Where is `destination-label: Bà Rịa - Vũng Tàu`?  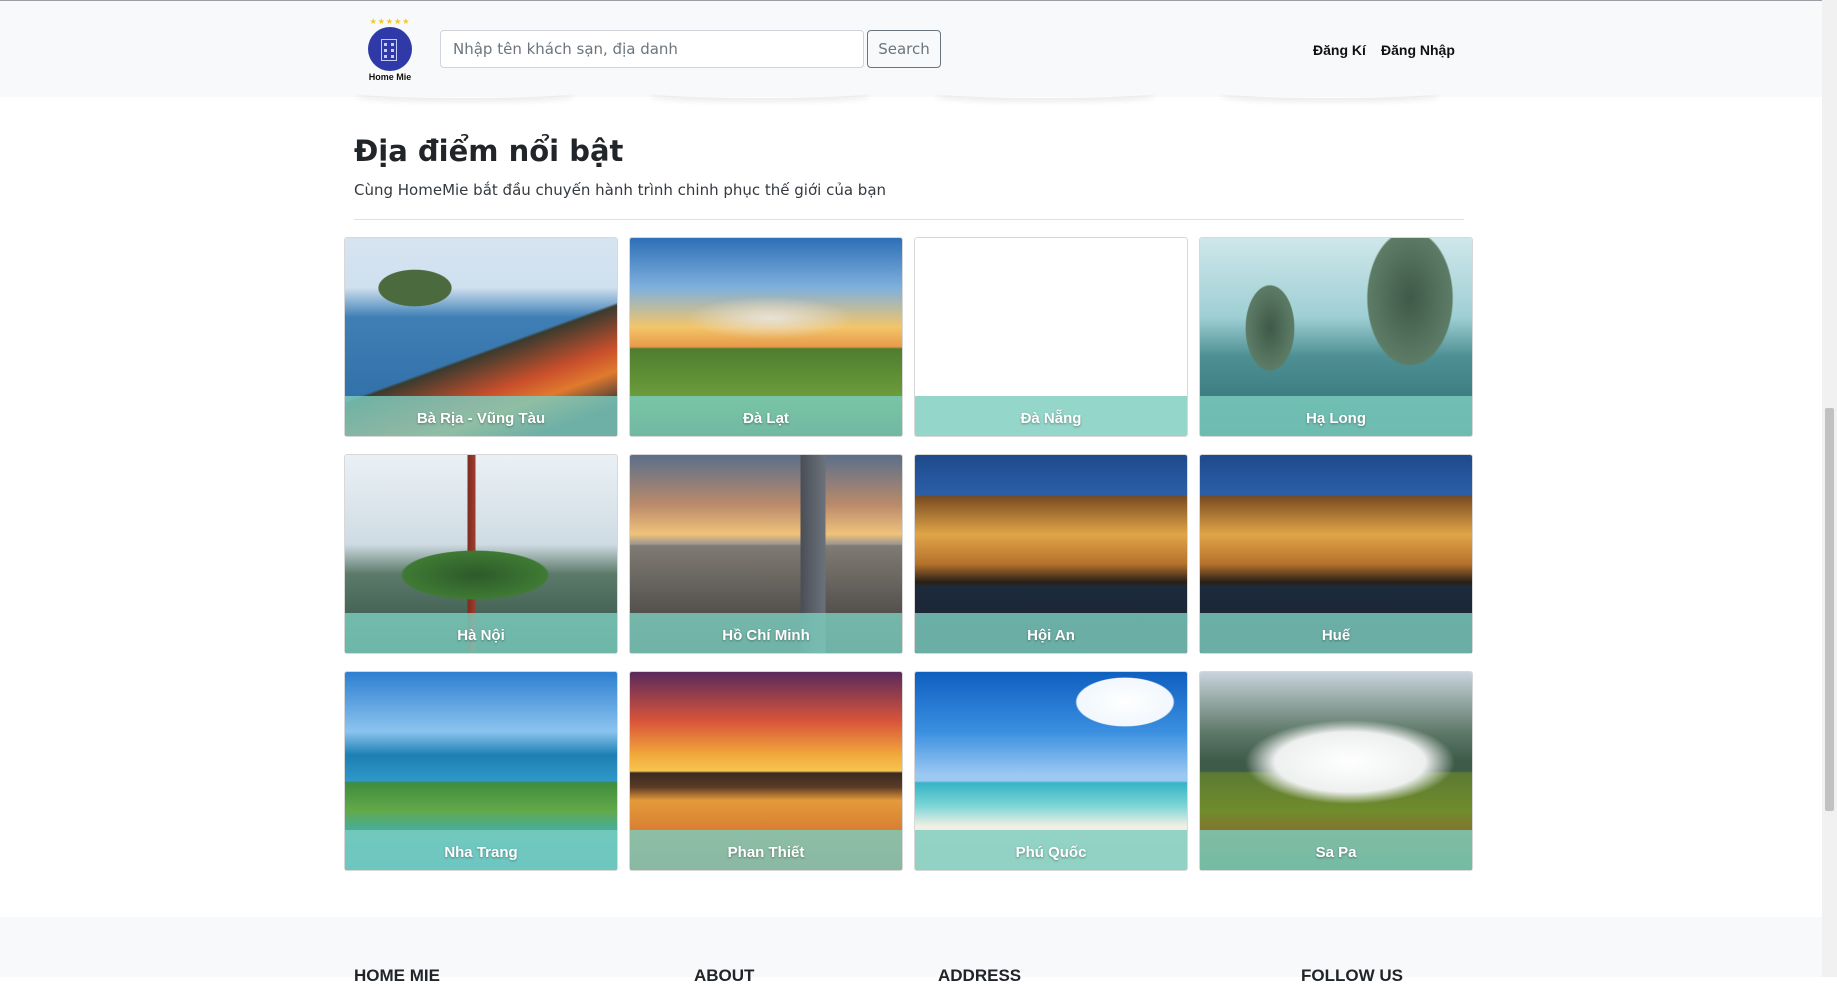 destination-label: Bà Rịa - Vũng Tàu is located at coordinates (481, 418).